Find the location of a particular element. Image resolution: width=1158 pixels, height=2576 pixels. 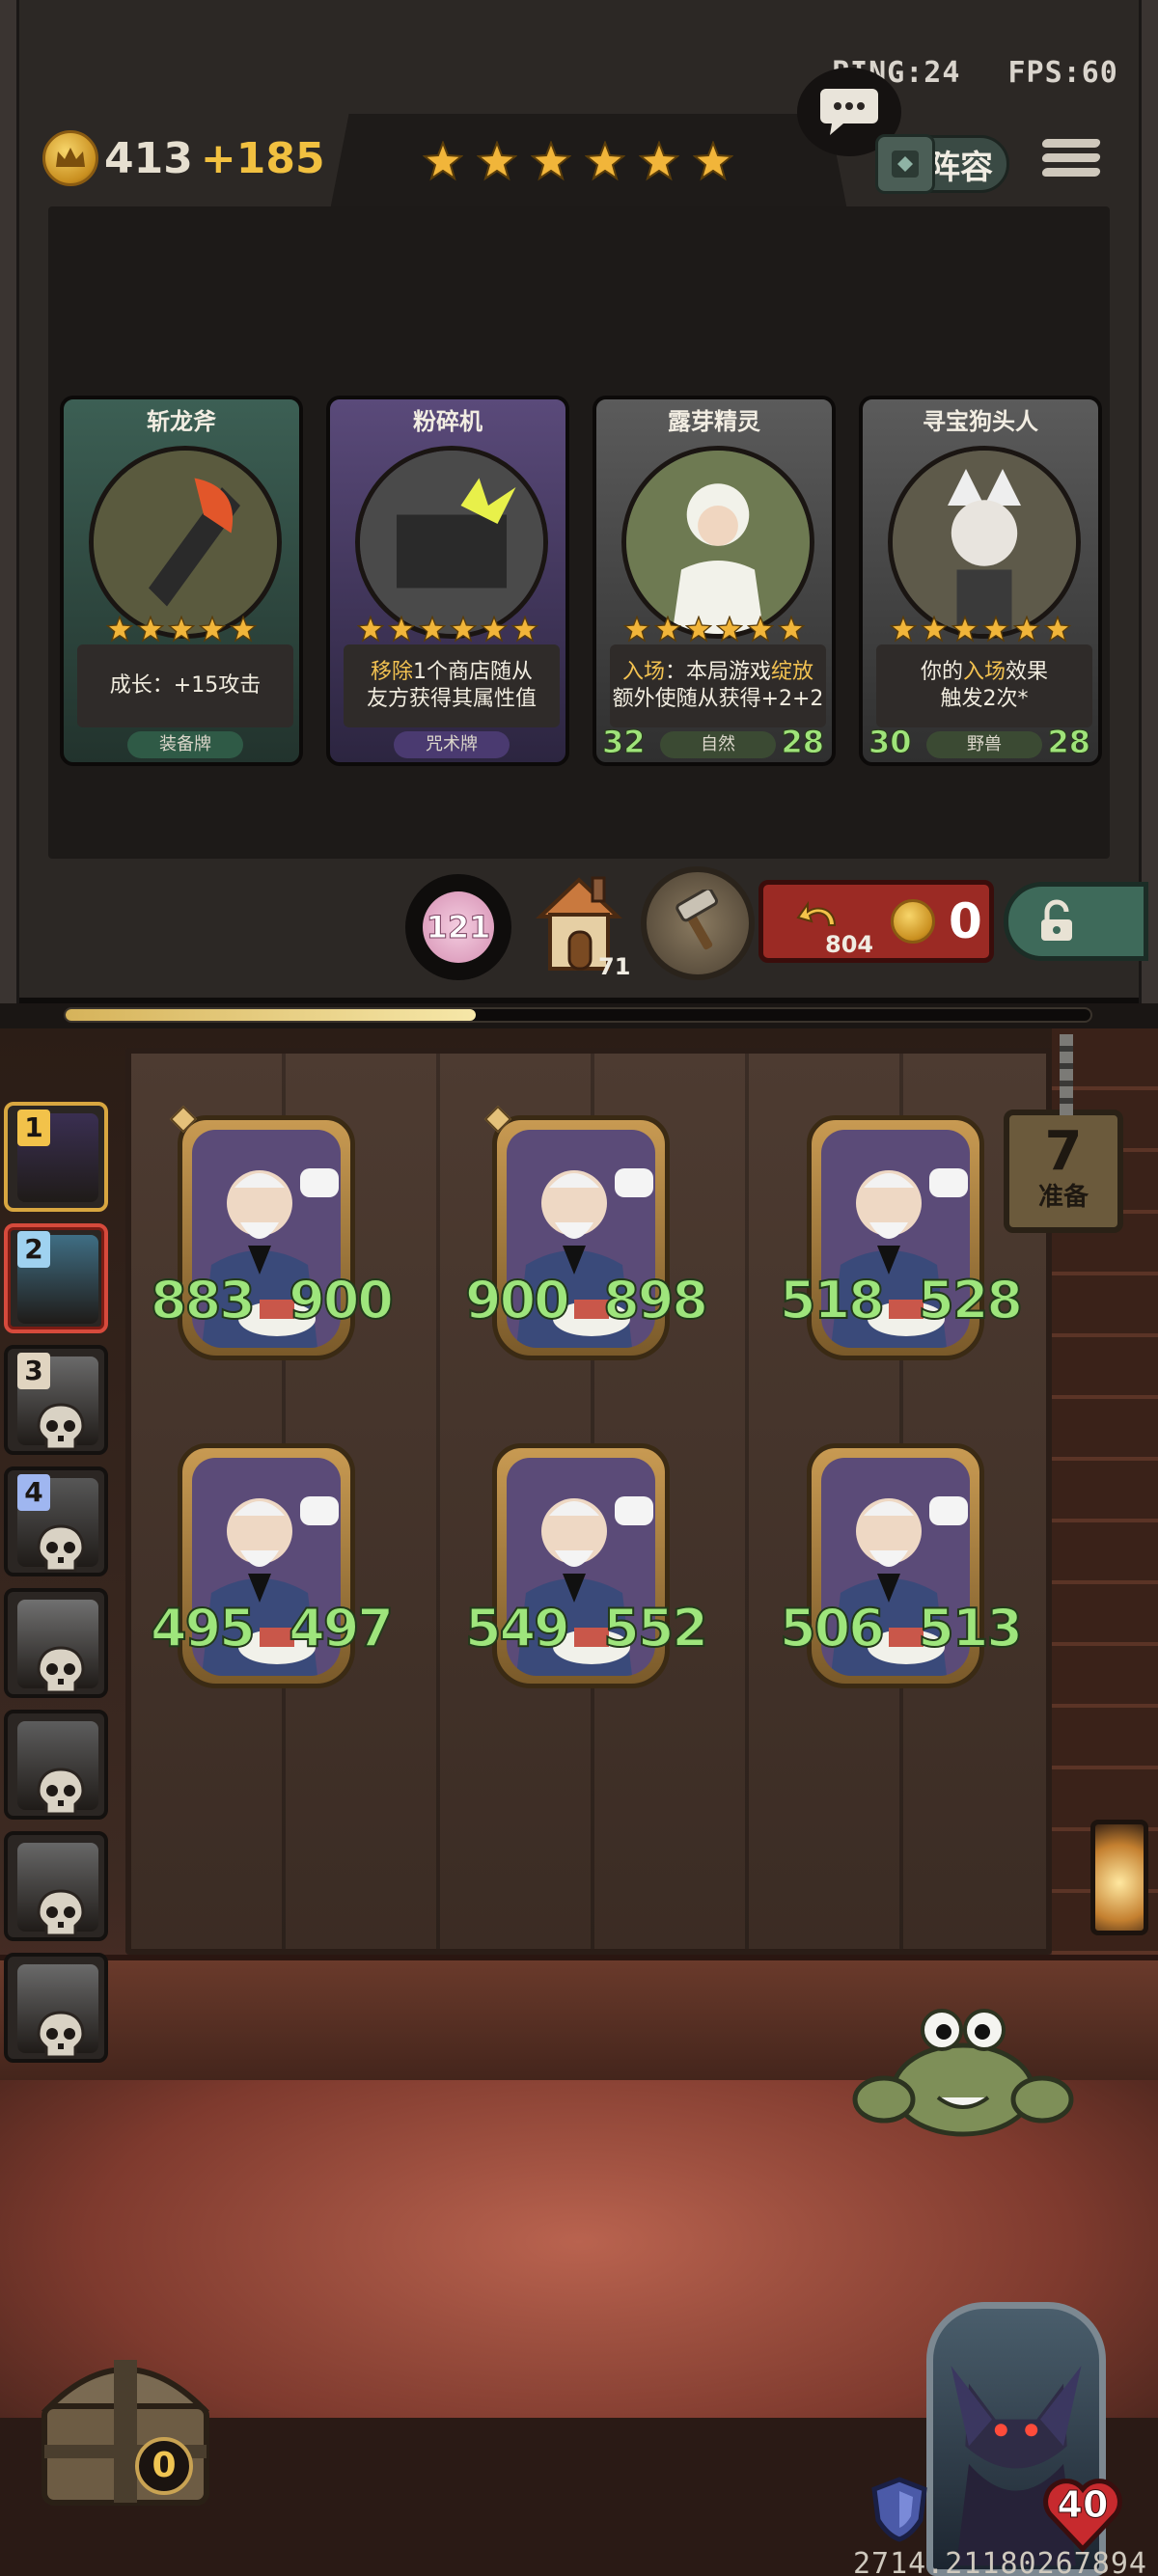

shop-card: 露芽精灵 入场：本局游戏绽放 额外使随从获得+2+2 自然 32 28 is located at coordinates (714, 581).